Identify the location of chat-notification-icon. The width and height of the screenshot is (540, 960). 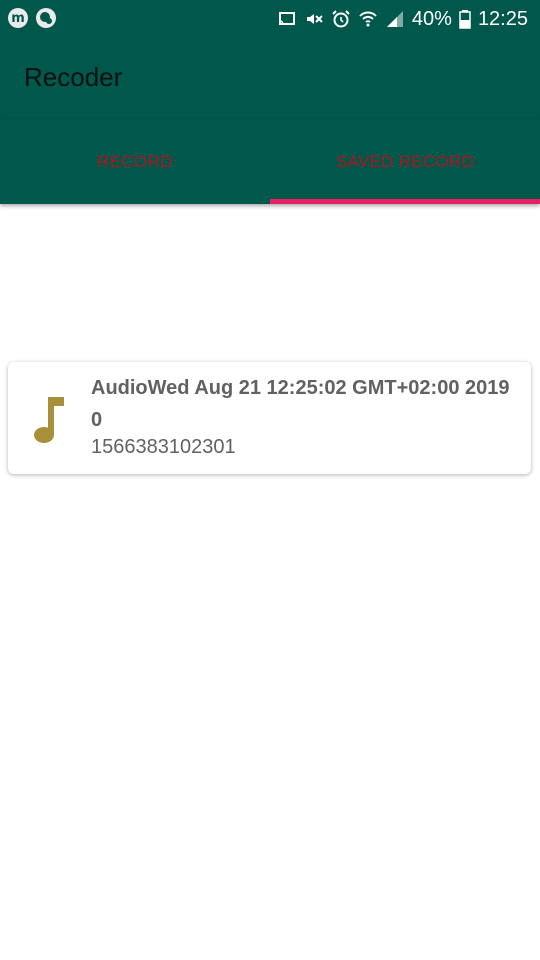
(46, 18).